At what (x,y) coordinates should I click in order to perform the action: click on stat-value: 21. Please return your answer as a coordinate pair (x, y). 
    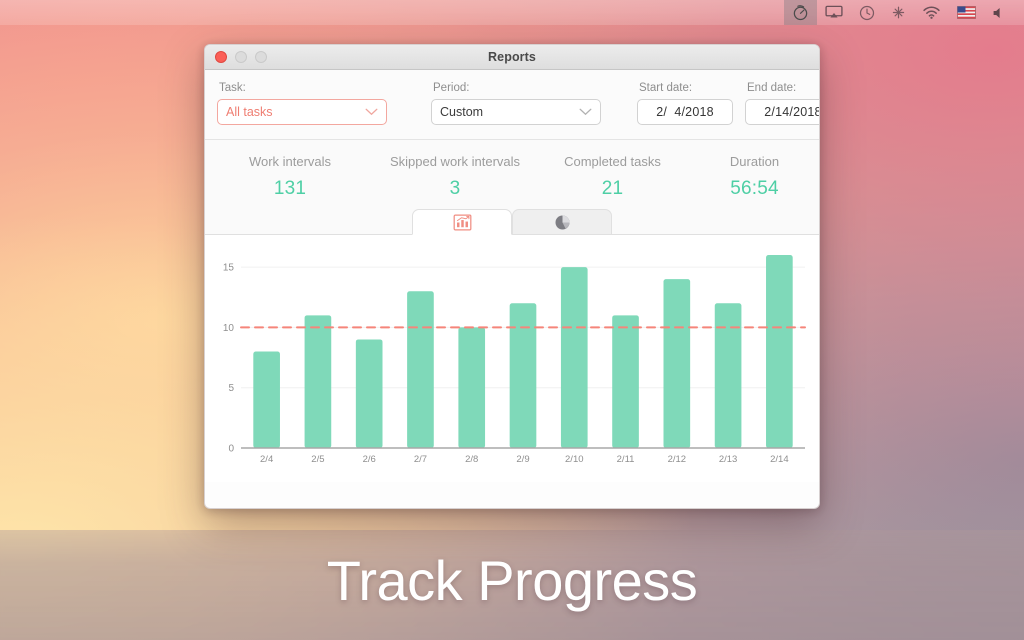
    Looking at the image, I should click on (612, 188).